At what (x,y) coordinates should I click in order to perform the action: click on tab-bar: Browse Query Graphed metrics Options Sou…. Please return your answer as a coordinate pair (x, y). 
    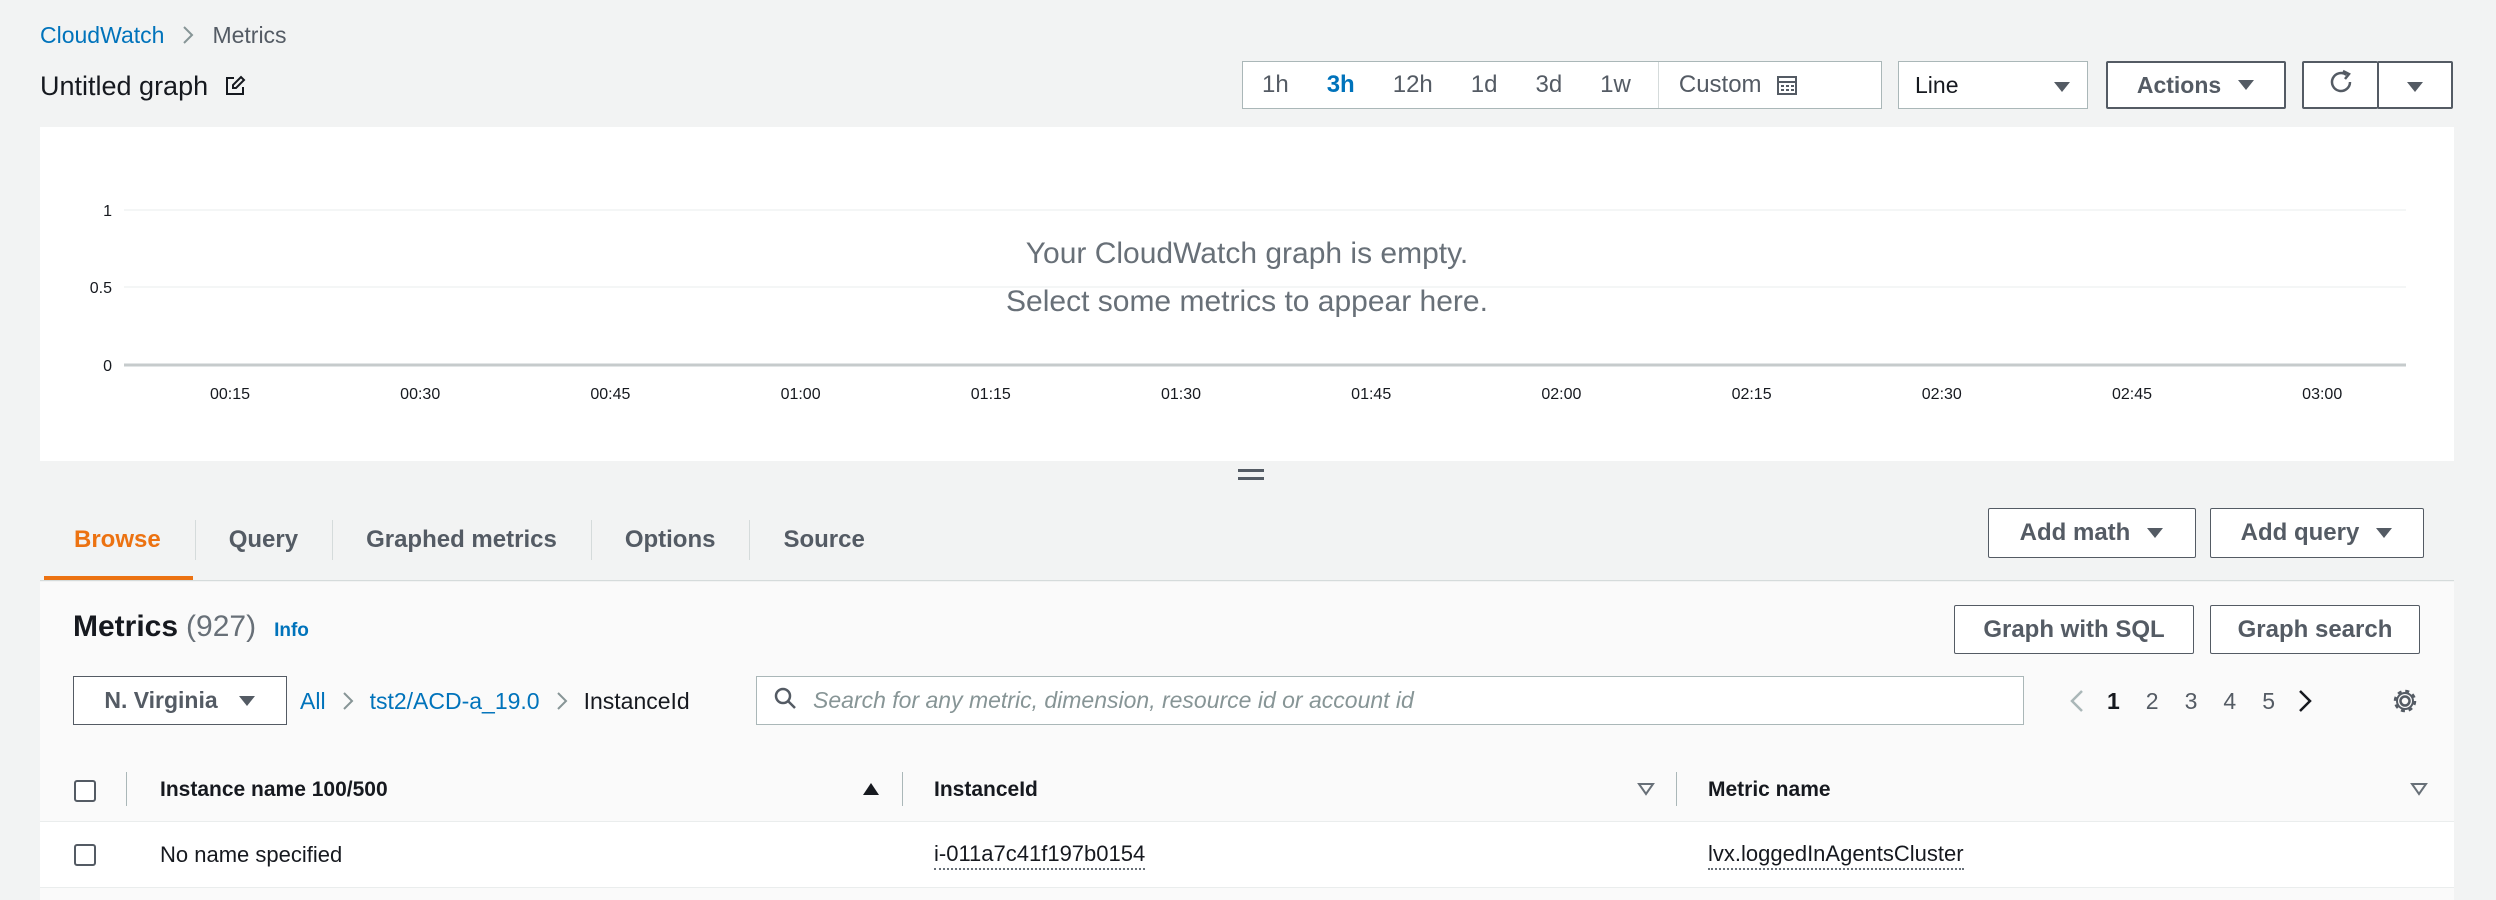
    Looking at the image, I should click on (469, 540).